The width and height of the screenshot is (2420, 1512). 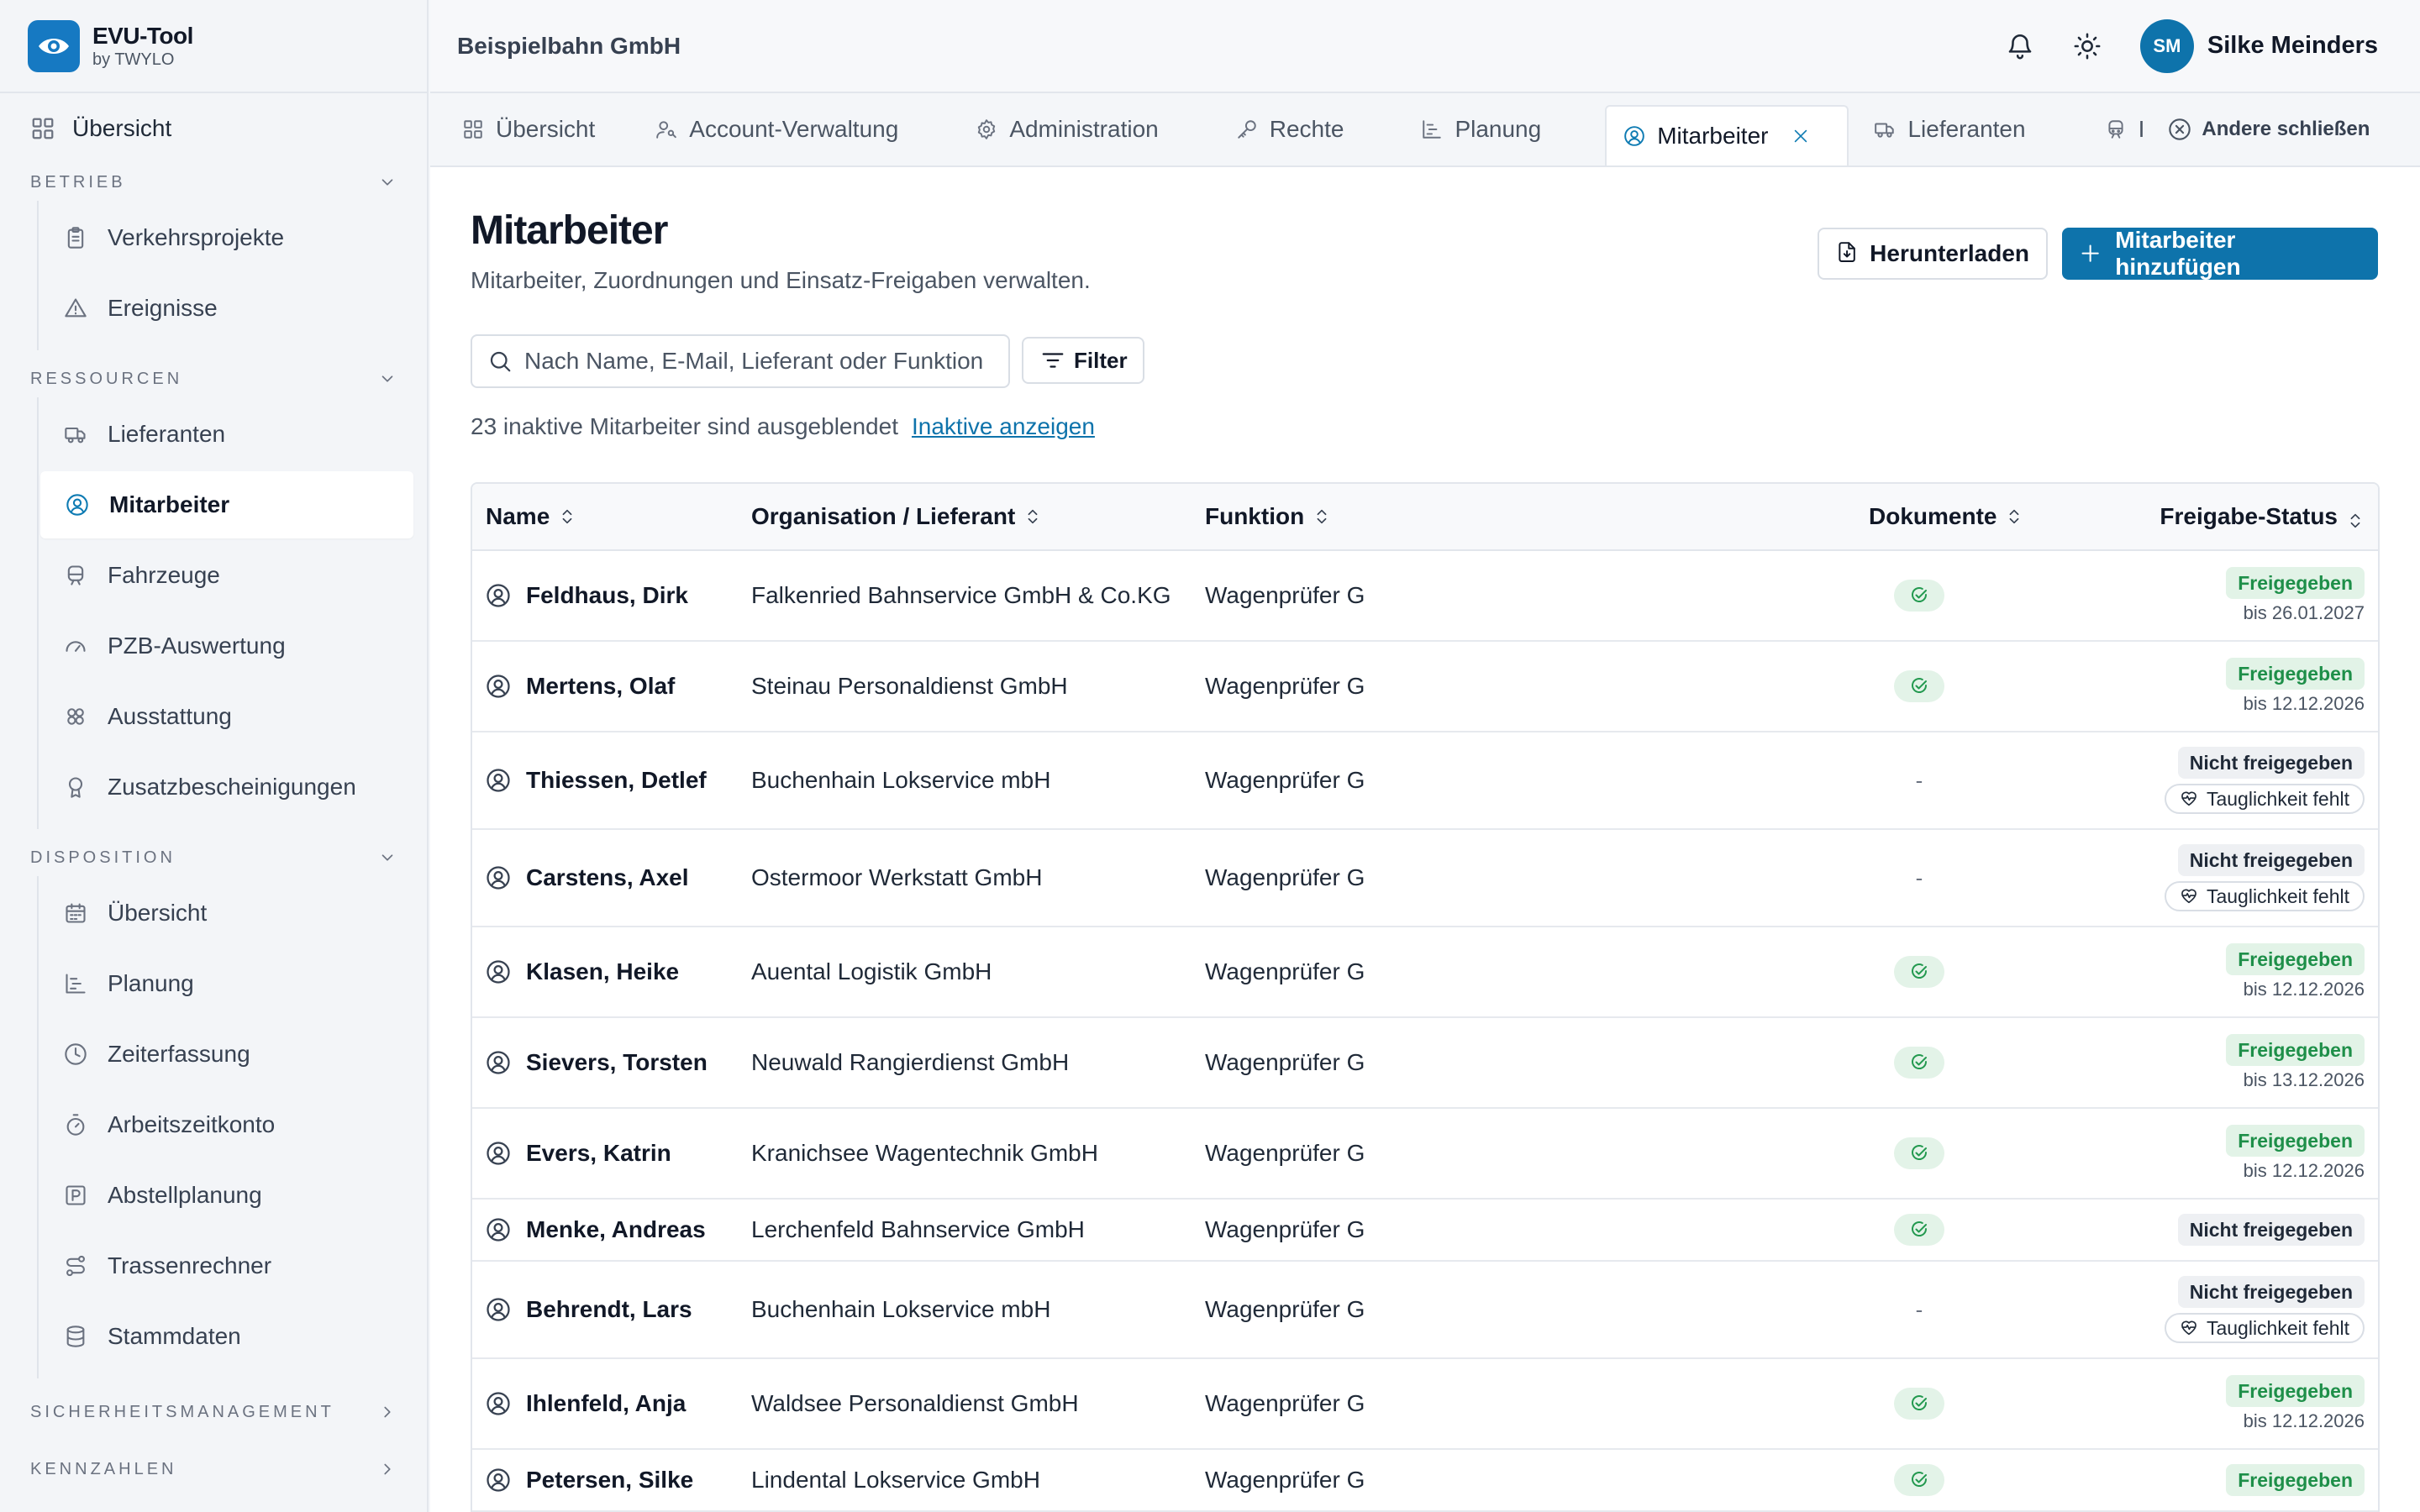 I want to click on employee-name-cell: Feldhaus, Dirk, so click(x=612, y=595).